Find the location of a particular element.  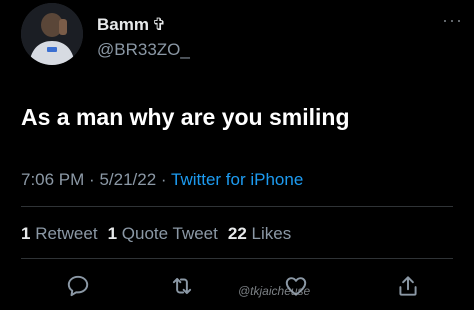

retweet-icon is located at coordinates (182, 286).